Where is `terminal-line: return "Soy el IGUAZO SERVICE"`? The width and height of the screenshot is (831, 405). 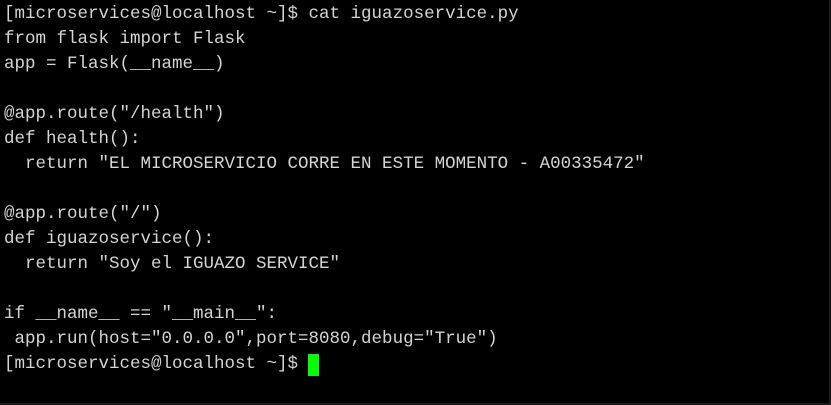 terminal-line: return "Soy el IGUAZO SERVICE" is located at coordinates (172, 264).